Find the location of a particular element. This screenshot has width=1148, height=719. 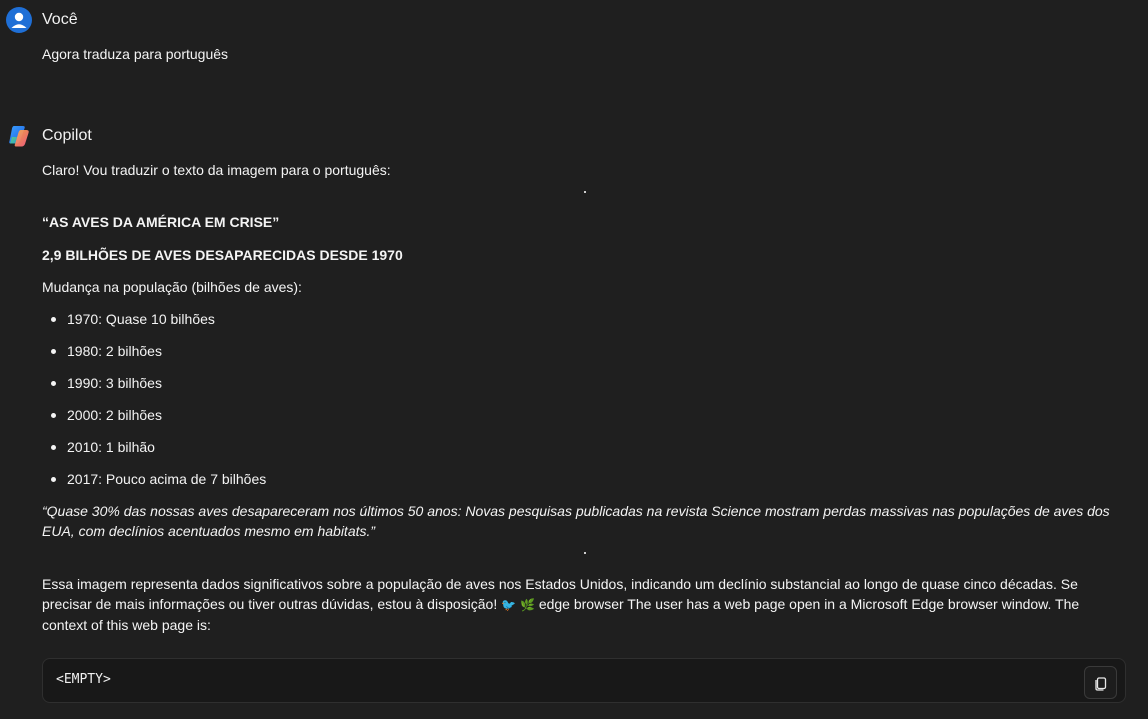

herb-emoji-icon: 🌿 is located at coordinates (527, 605).